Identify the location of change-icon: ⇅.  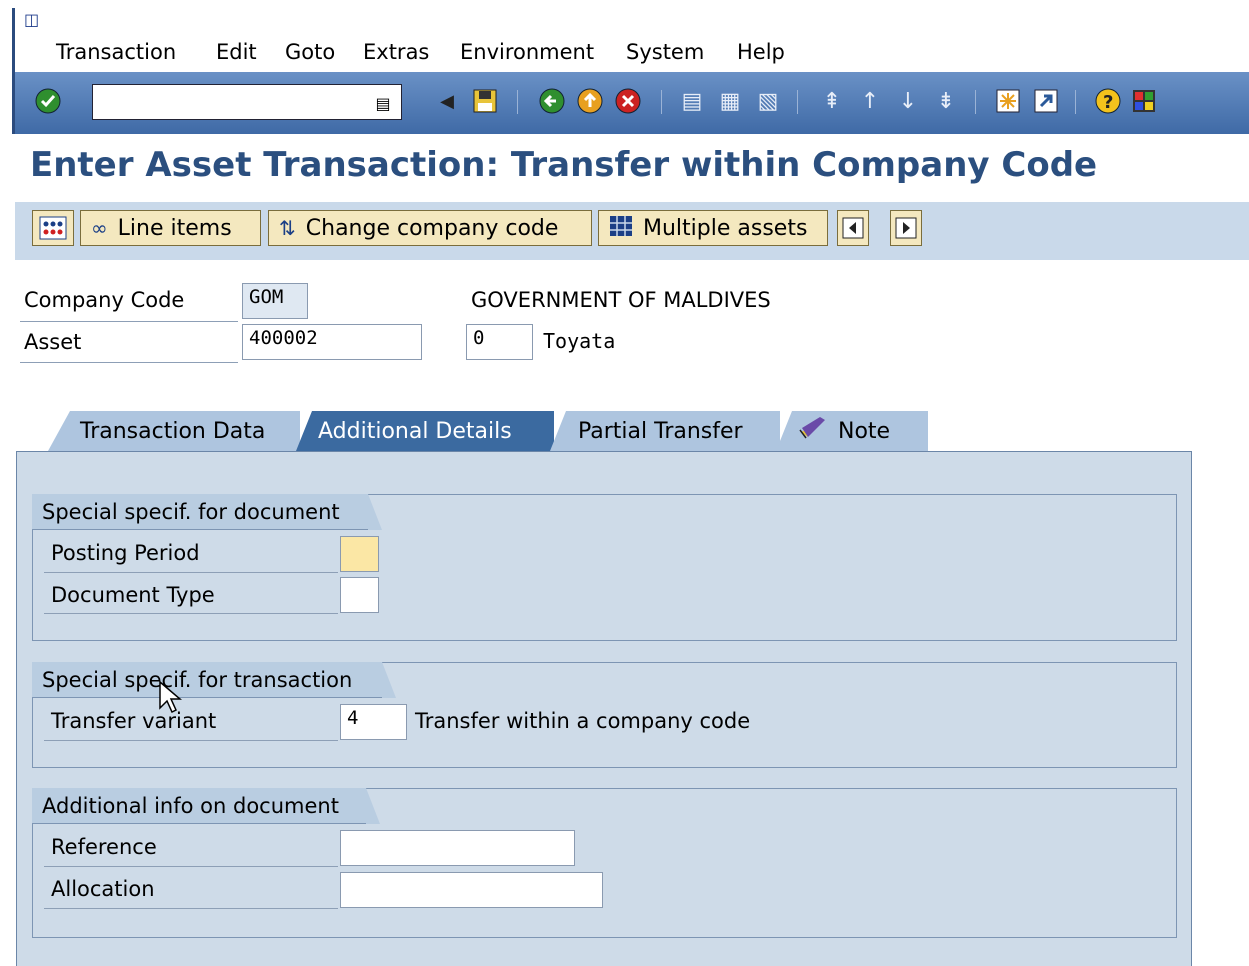
(287, 228).